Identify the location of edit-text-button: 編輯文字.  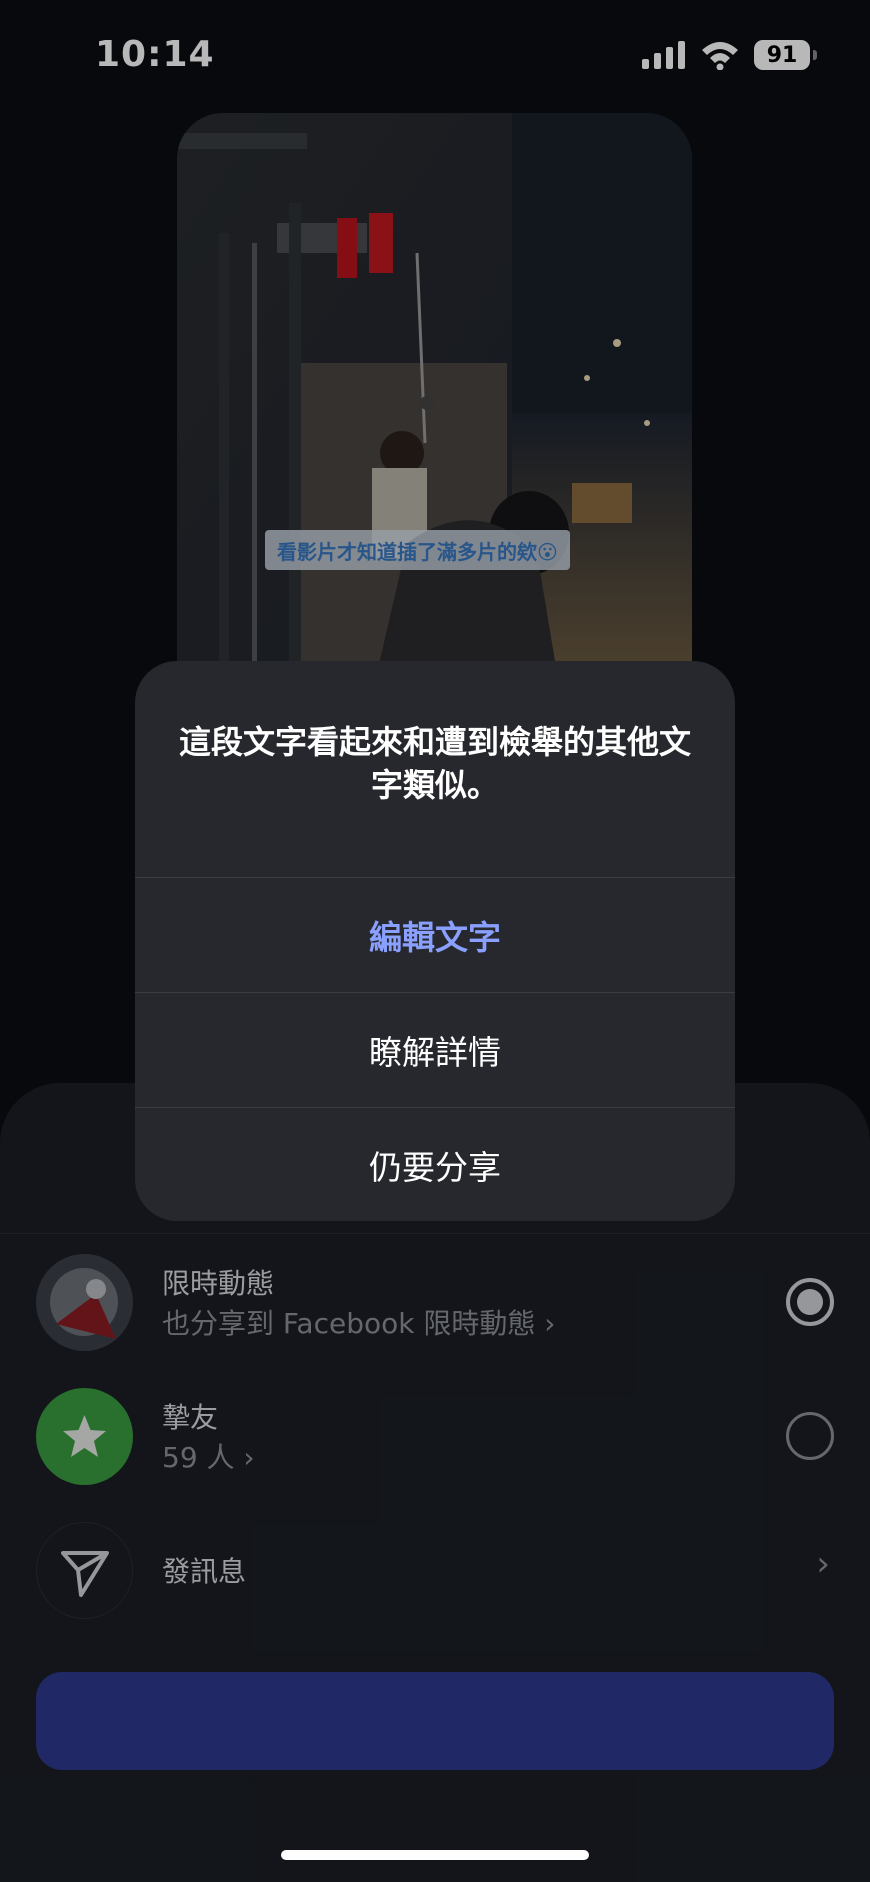
(435, 935).